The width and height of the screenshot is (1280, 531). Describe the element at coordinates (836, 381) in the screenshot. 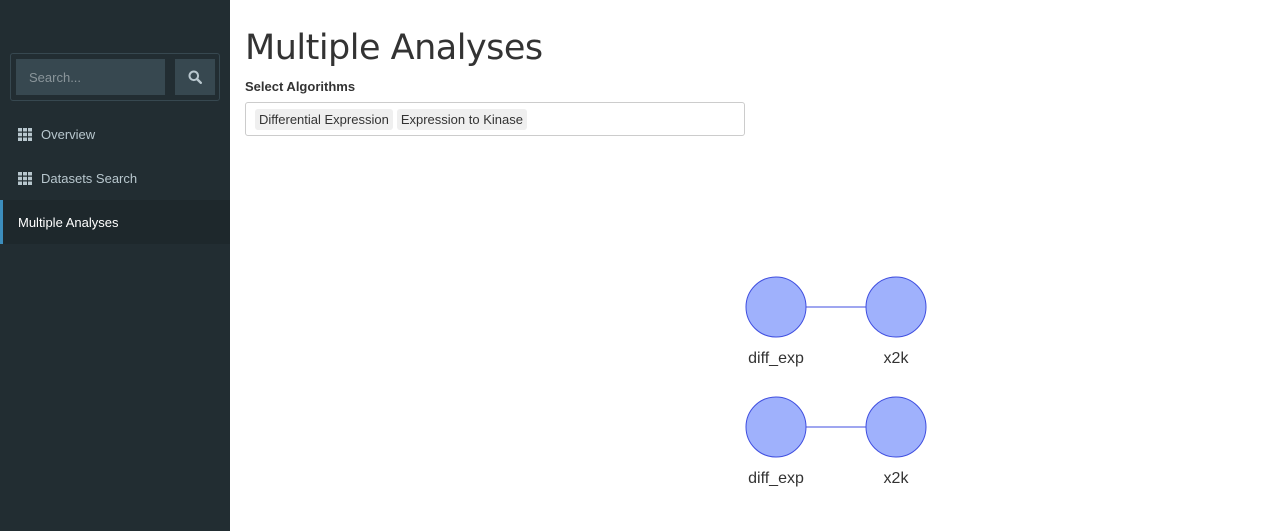

I see `pipeline-graph: diff_exp x2k diff_exp x2k` at that location.